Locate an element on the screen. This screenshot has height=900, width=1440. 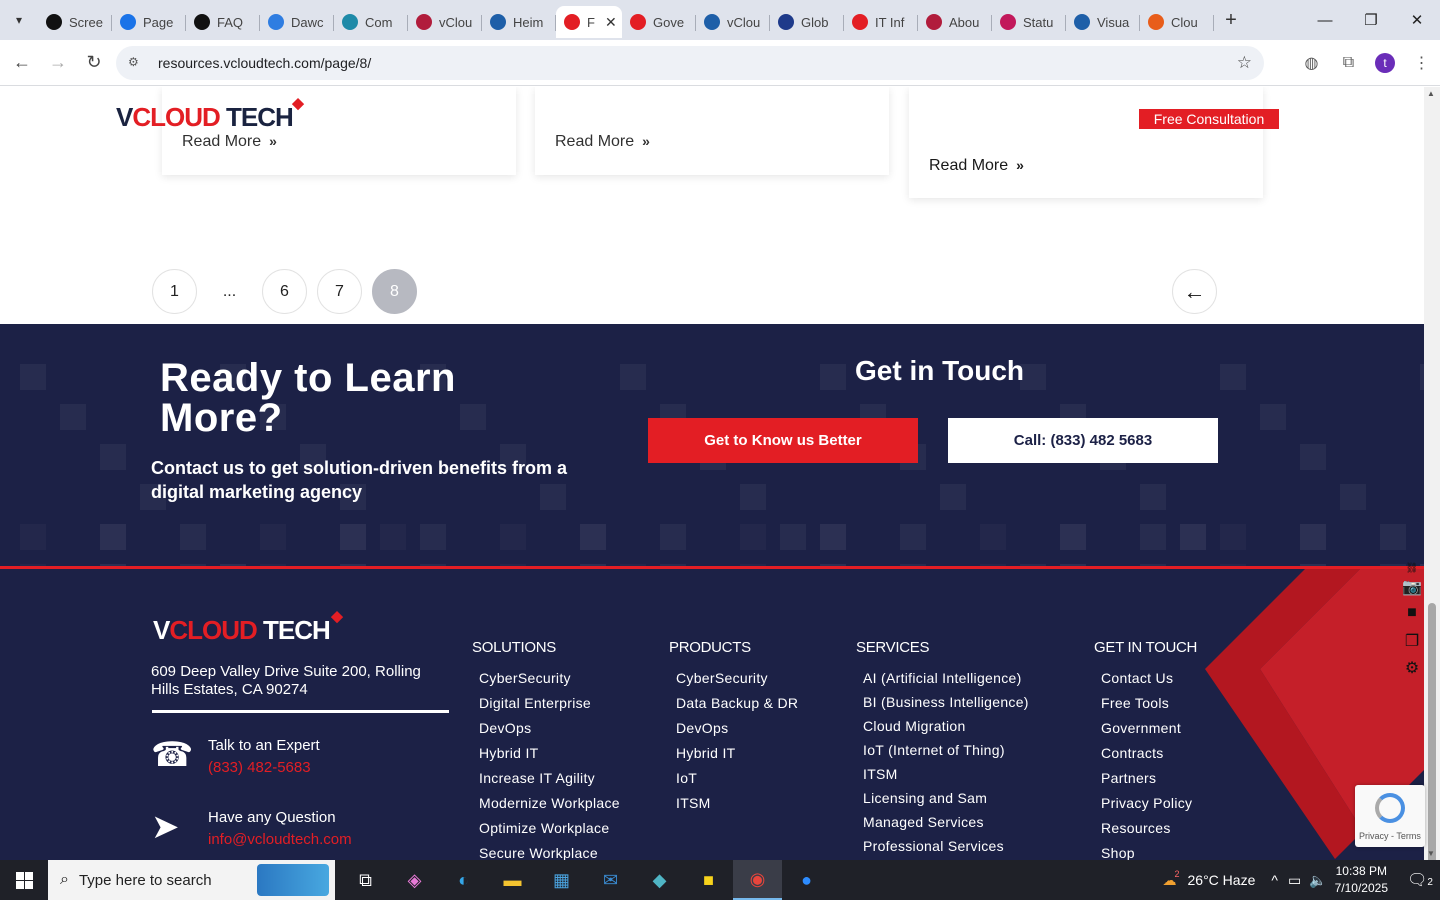
browser-tab: Visua is located at coordinates (1103, 22).